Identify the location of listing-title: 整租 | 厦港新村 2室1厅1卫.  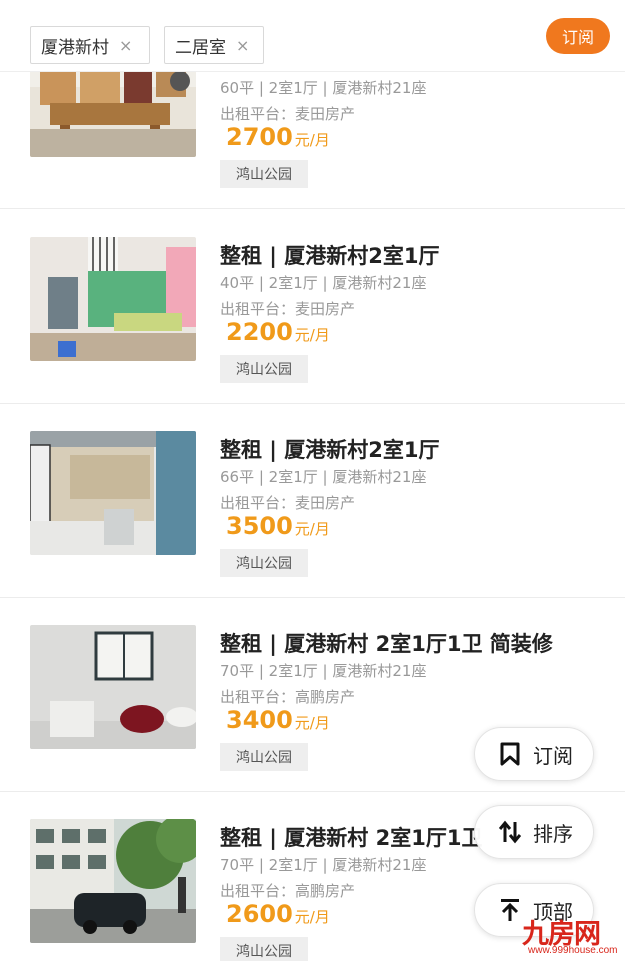
(351, 837).